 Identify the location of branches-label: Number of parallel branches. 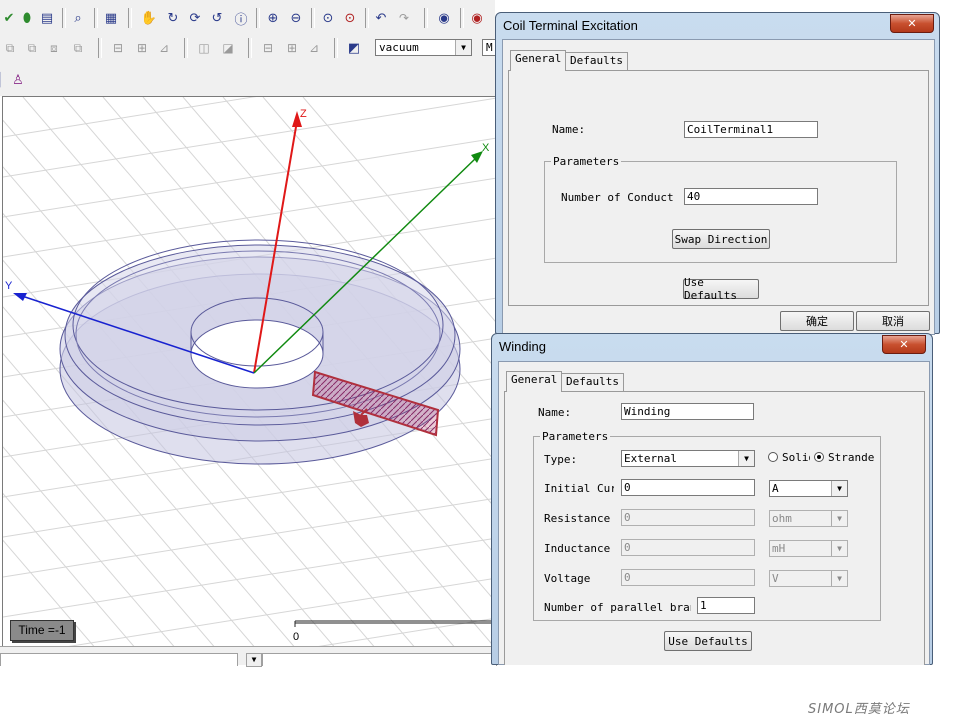
(617, 607).